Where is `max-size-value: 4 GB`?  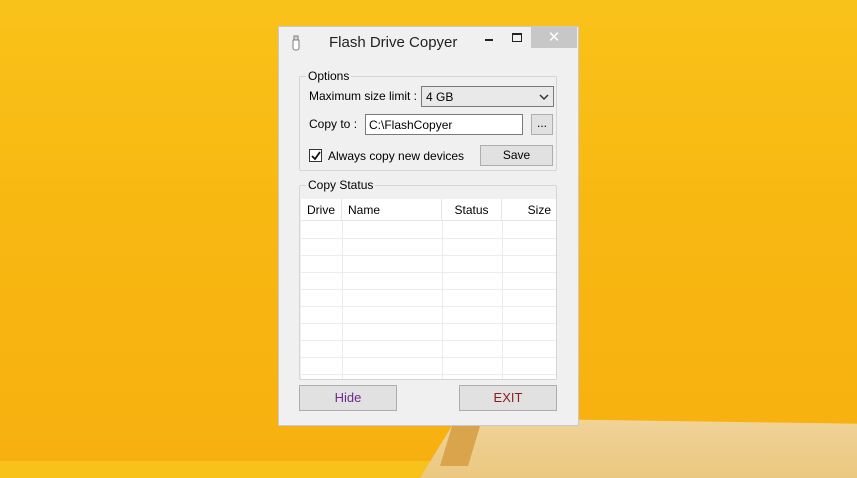
max-size-value: 4 GB is located at coordinates (440, 97).